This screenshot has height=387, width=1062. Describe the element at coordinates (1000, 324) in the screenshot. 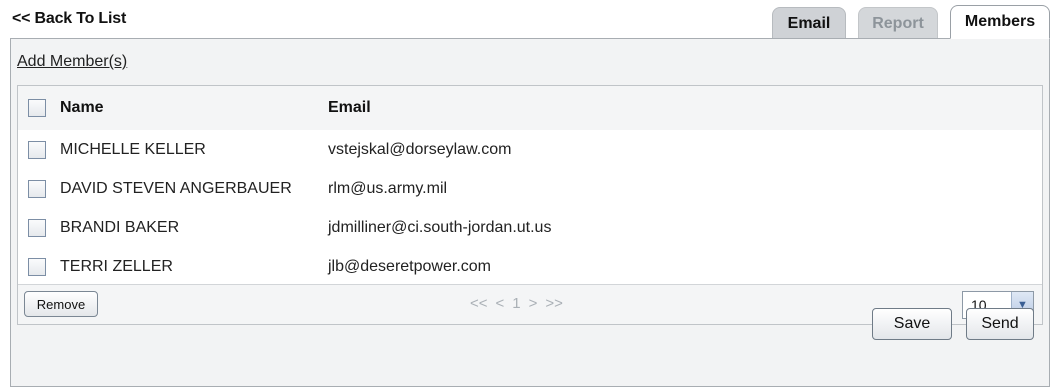

I see `send-button: Send` at that location.